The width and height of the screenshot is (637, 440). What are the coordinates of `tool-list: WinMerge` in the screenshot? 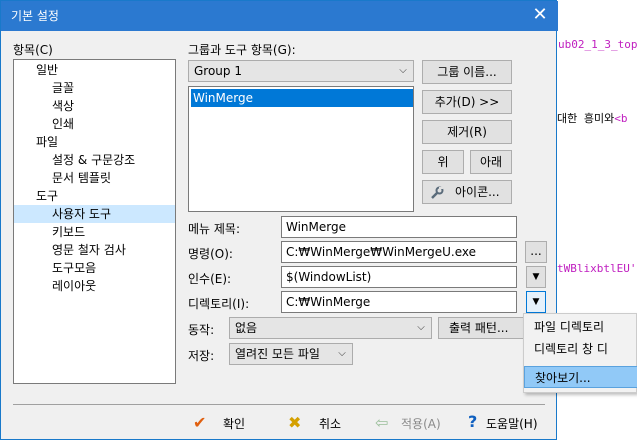 It's located at (301, 149).